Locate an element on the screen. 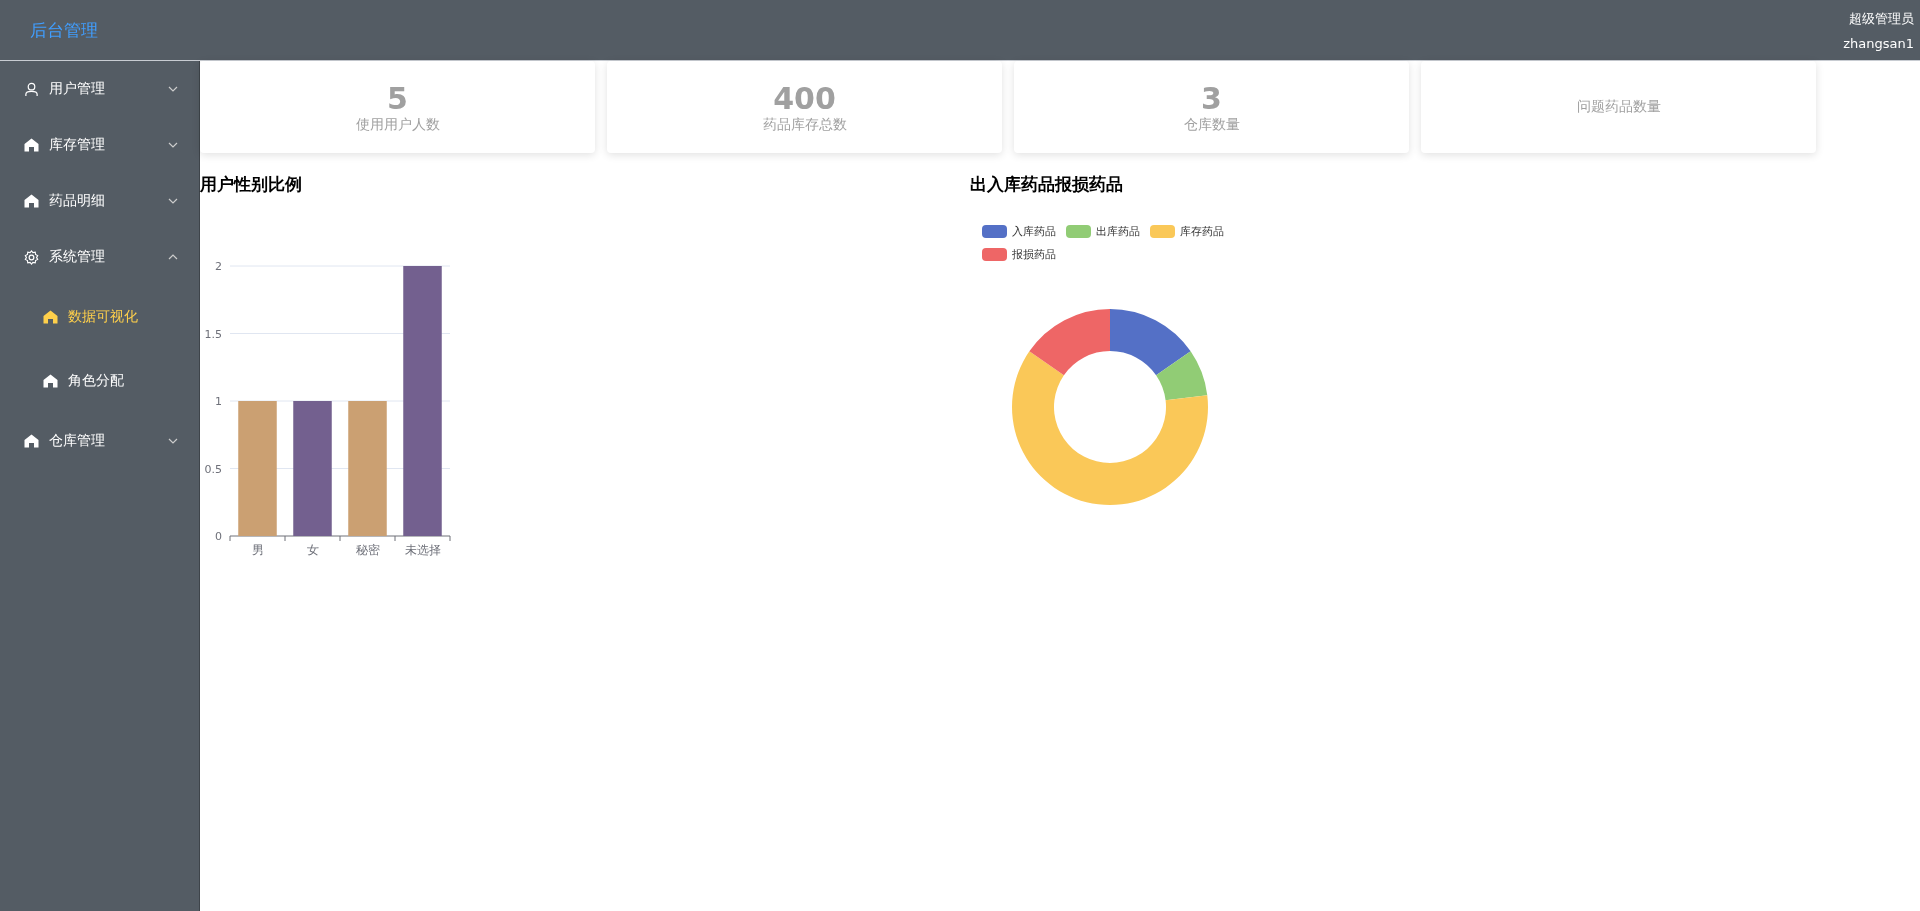 Image resolution: width=1920 pixels, height=911 pixels. stat-value: 3 is located at coordinates (1211, 98).